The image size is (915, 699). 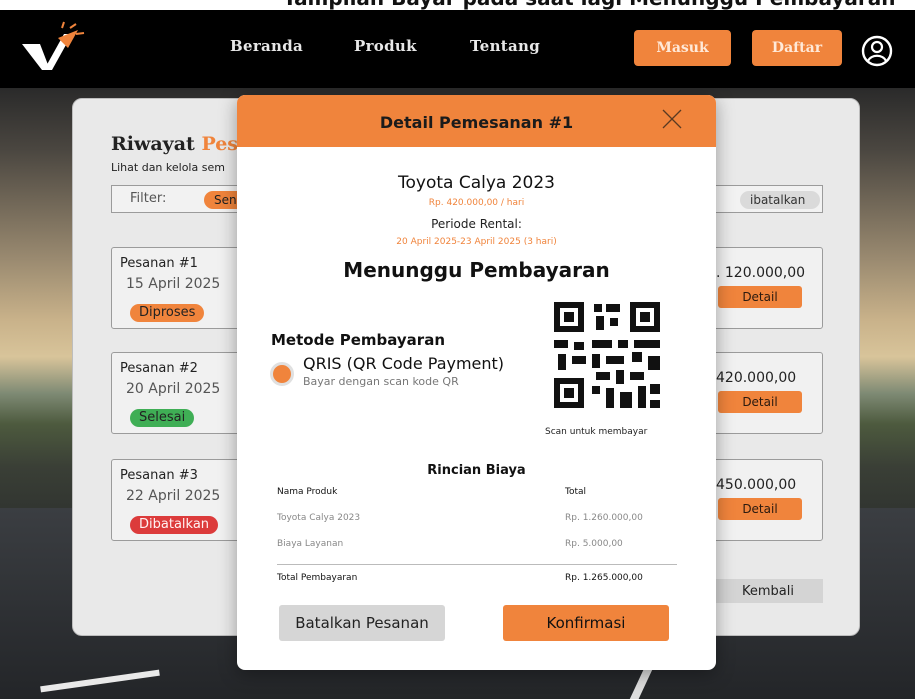 What do you see at coordinates (174, 525) in the screenshot?
I see `status-badge: Dibatalkan` at bounding box center [174, 525].